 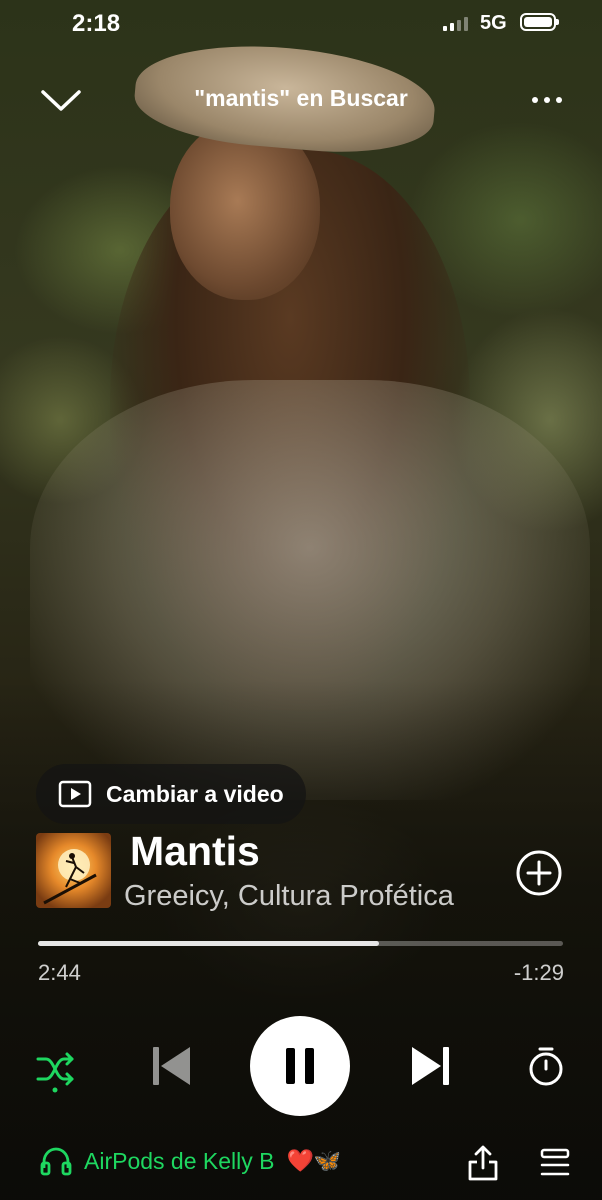 I want to click on switch-to-video-label: Cambiar a video, so click(x=195, y=793).